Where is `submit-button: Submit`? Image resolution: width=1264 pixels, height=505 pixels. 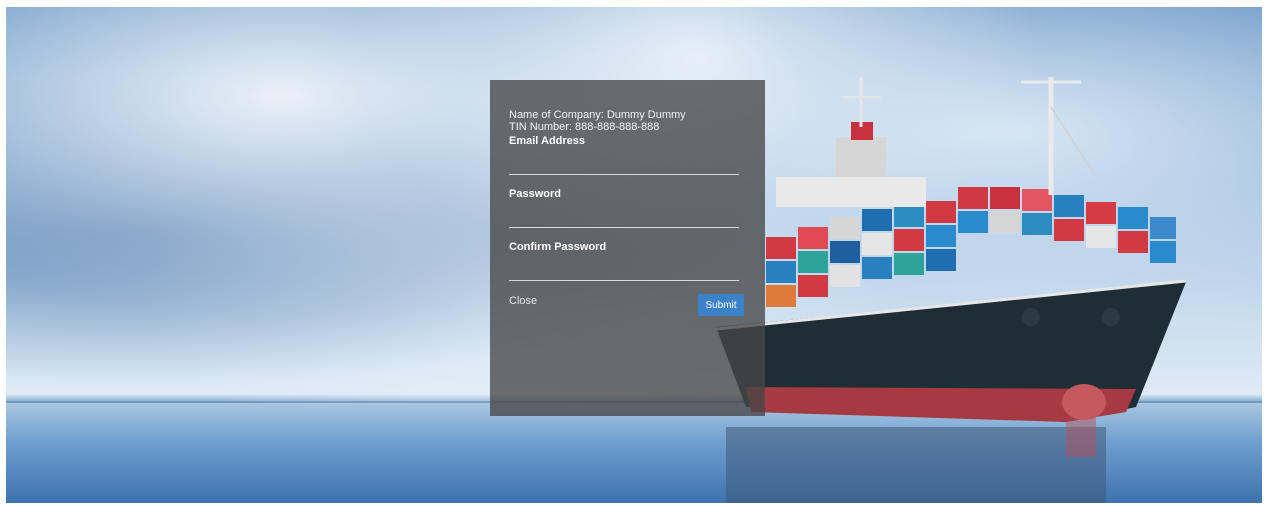
submit-button: Submit is located at coordinates (721, 305).